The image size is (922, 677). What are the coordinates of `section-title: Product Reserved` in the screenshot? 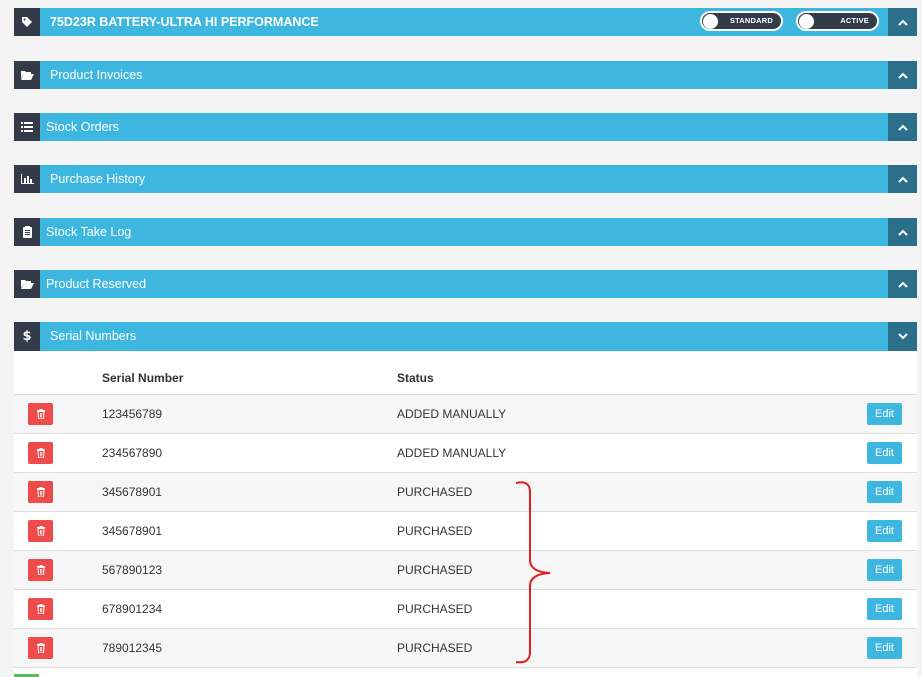 It's located at (96, 284).